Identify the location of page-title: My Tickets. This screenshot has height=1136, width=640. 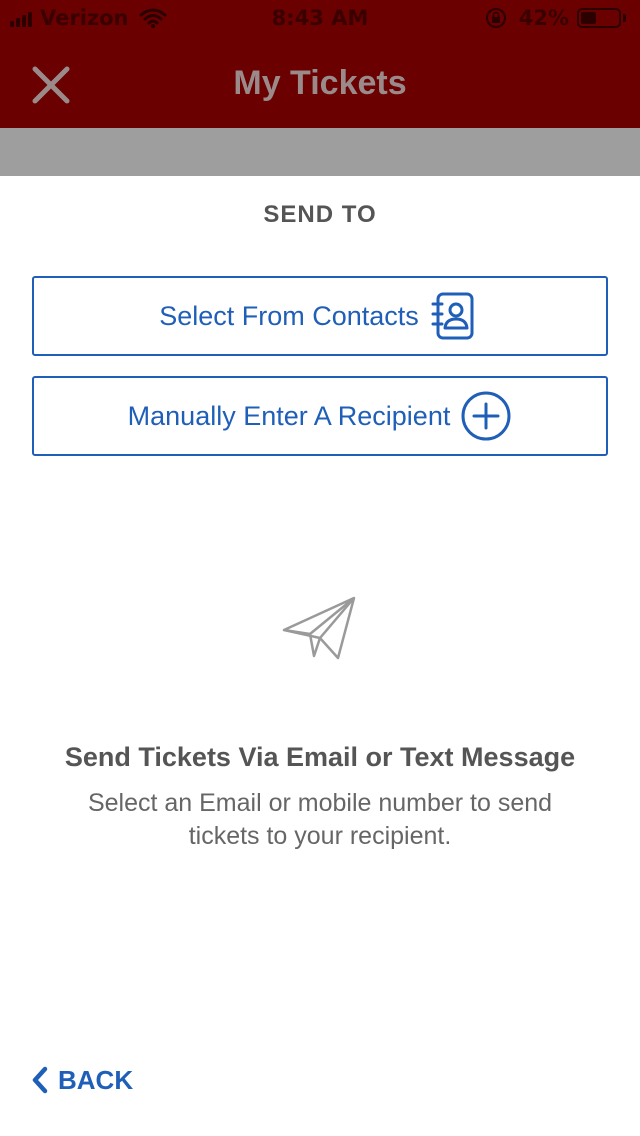
(320, 83).